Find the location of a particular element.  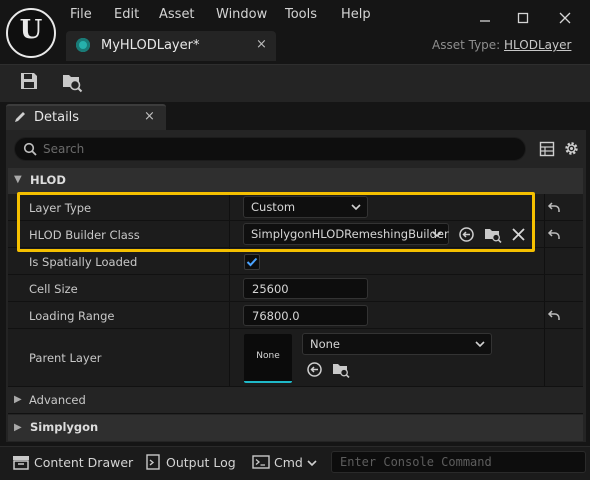

output-log-button: Output Log is located at coordinates (201, 462).